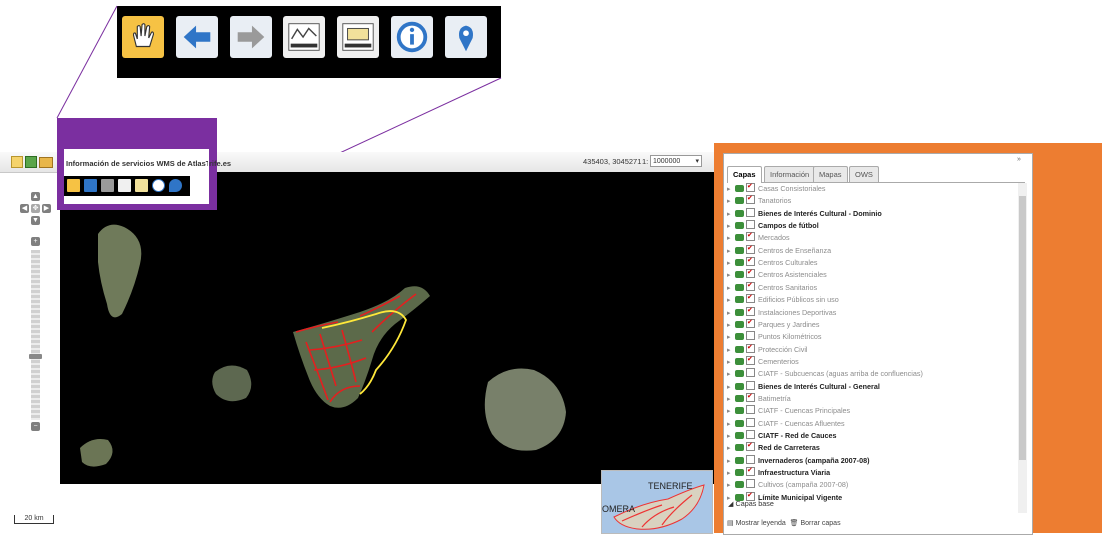  Describe the element at coordinates (783, 299) in the screenshot. I see `layer-row: ▸ Edificios Públicos sin uso` at that location.